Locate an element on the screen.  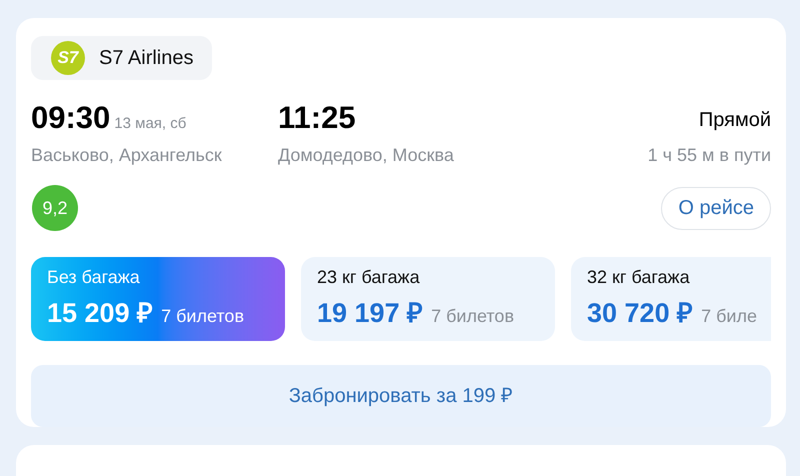
airline-logo: S7 is located at coordinates (68, 58).